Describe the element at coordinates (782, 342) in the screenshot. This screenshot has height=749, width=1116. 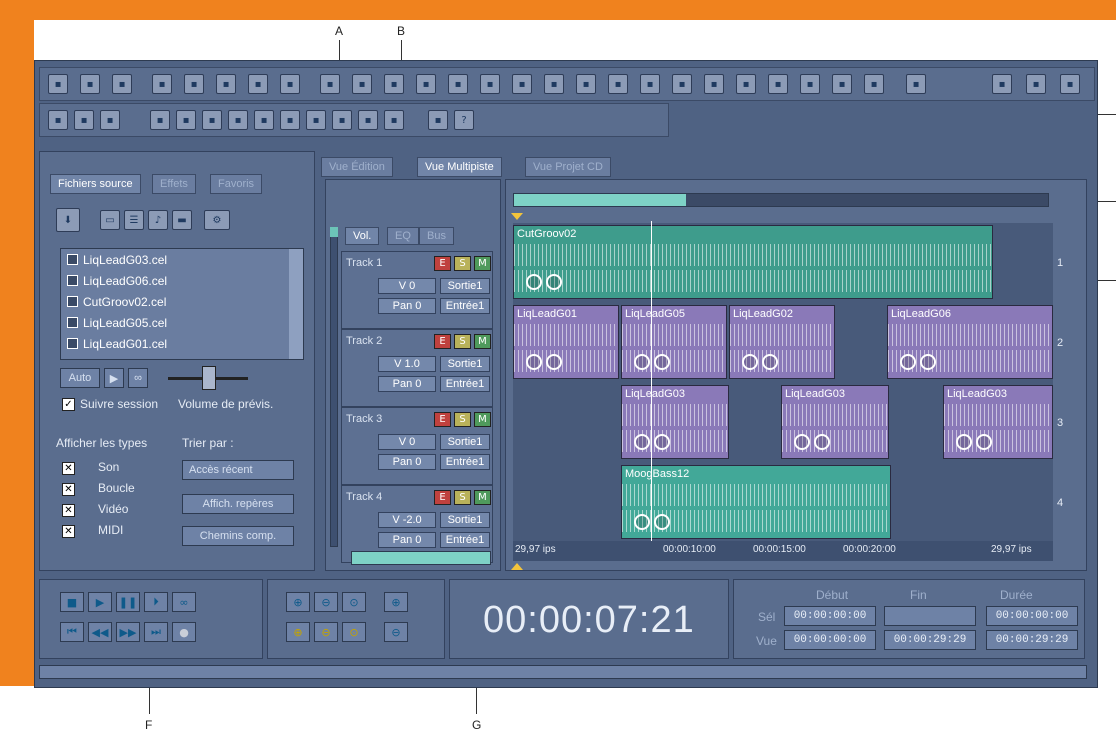
I see `audio-clip: LiqLeadG02` at that location.